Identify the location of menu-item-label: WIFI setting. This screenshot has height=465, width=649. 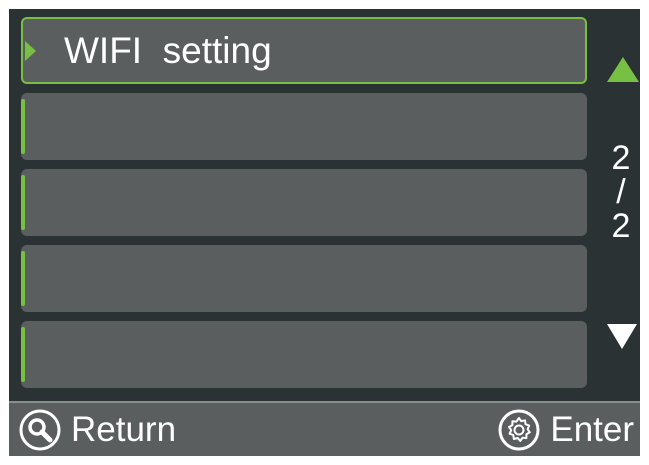
(168, 50).